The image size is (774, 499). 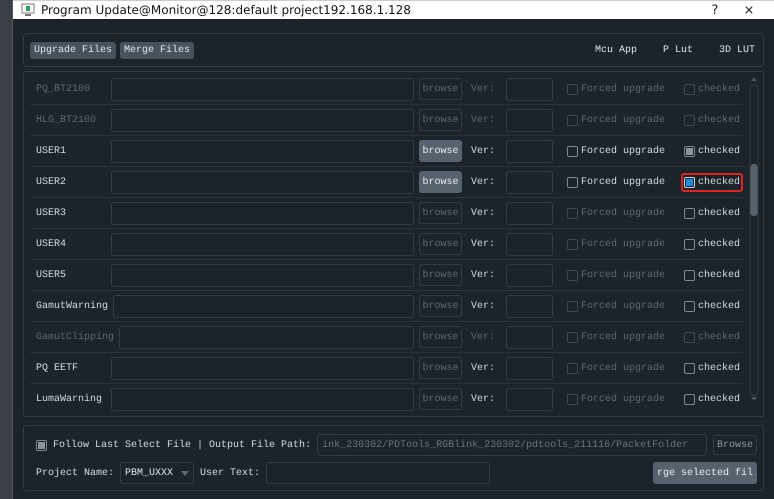 I want to click on browse-button: Browse, so click(x=734, y=445).